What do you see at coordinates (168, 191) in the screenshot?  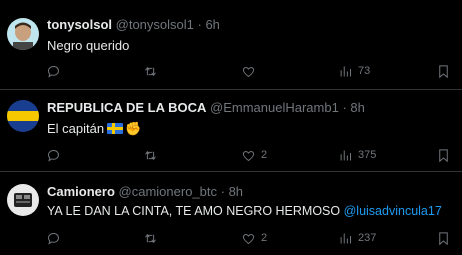 I see `handle: @camionero_btc` at bounding box center [168, 191].